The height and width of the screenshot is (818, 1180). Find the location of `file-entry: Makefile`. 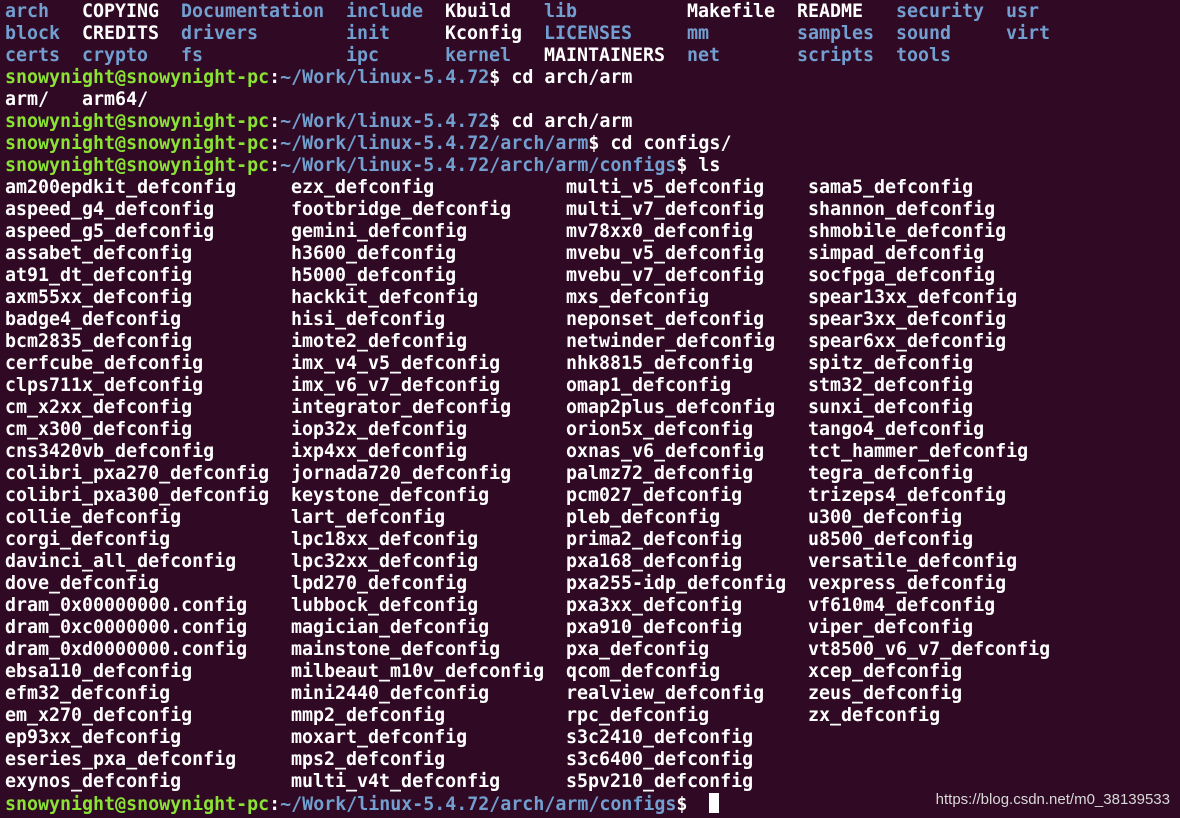

file-entry: Makefile is located at coordinates (731, 11).